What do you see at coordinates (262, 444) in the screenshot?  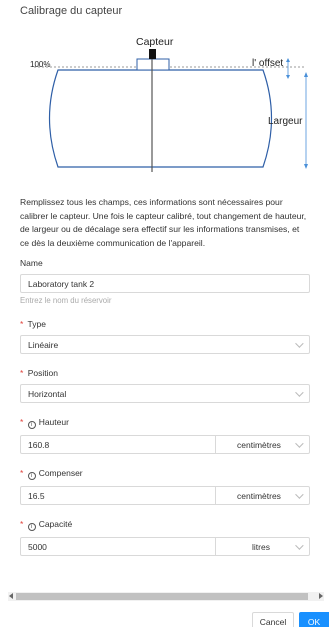 I see `height-unit-select: centimètres` at bounding box center [262, 444].